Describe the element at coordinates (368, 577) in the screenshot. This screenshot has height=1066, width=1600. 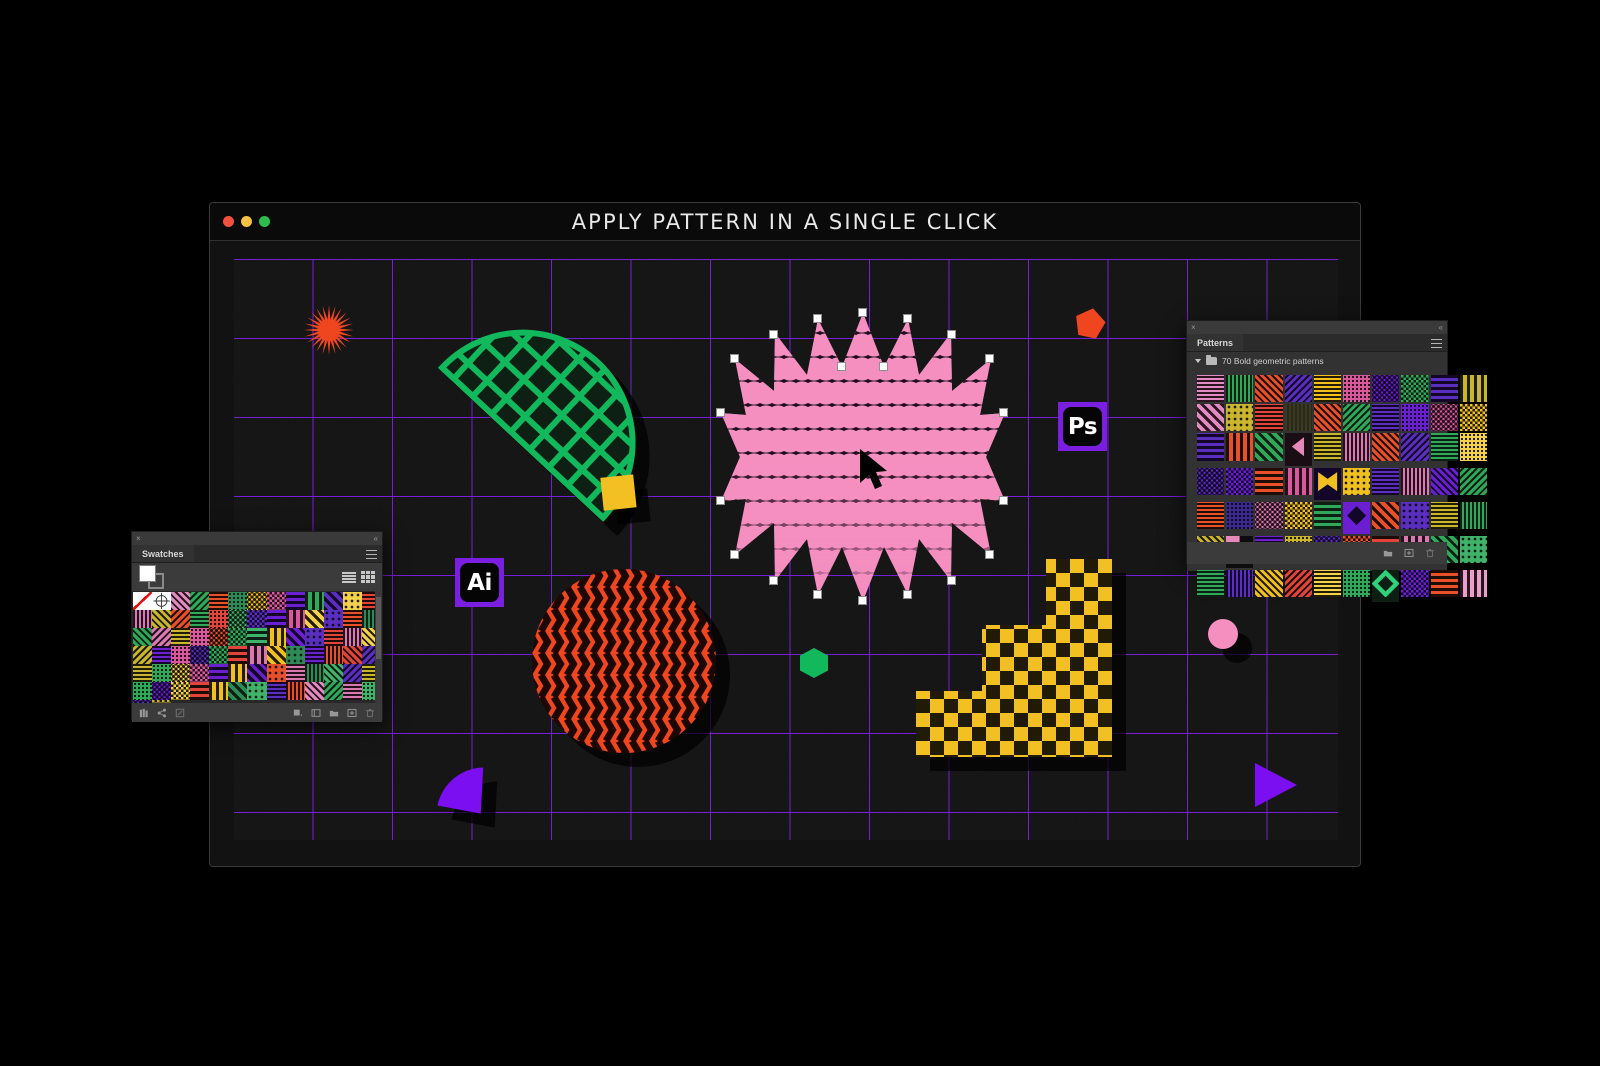
I see `grid-view-button` at that location.